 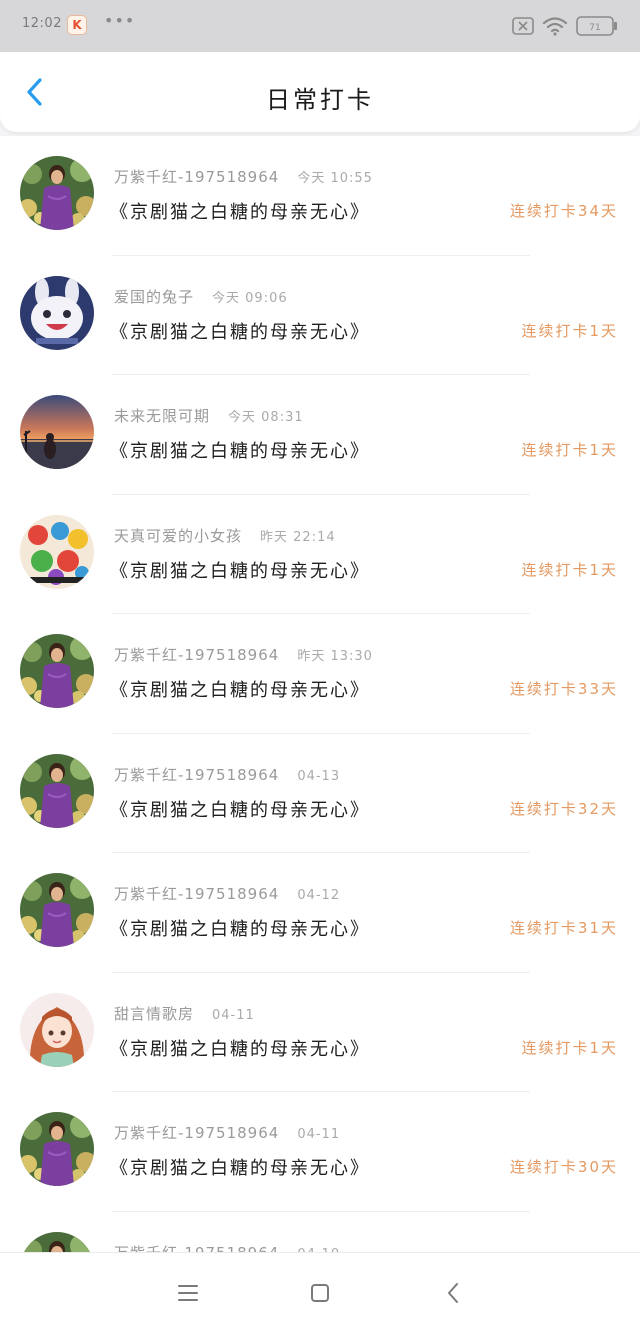 I want to click on system-back-button, so click(x=454, y=1293).